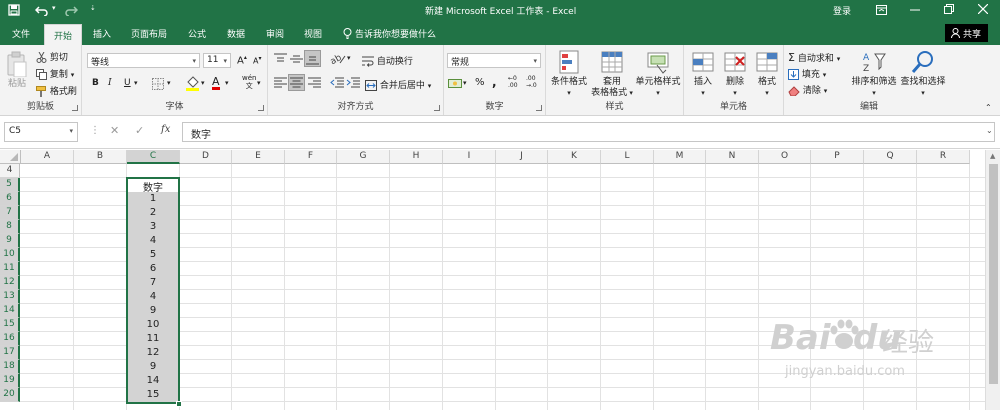 This screenshot has width=1000, height=410. I want to click on paste-button: 粘贴, so click(17, 70).